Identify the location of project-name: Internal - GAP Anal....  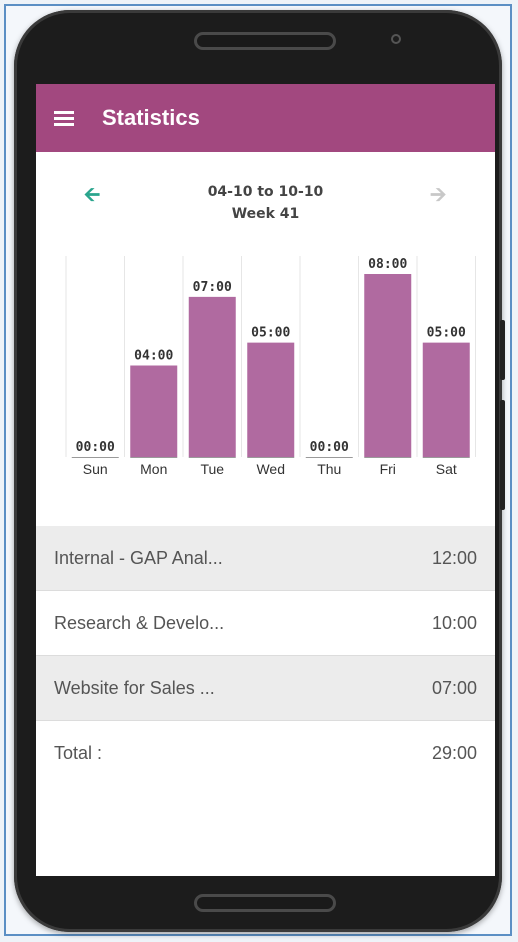
(138, 557).